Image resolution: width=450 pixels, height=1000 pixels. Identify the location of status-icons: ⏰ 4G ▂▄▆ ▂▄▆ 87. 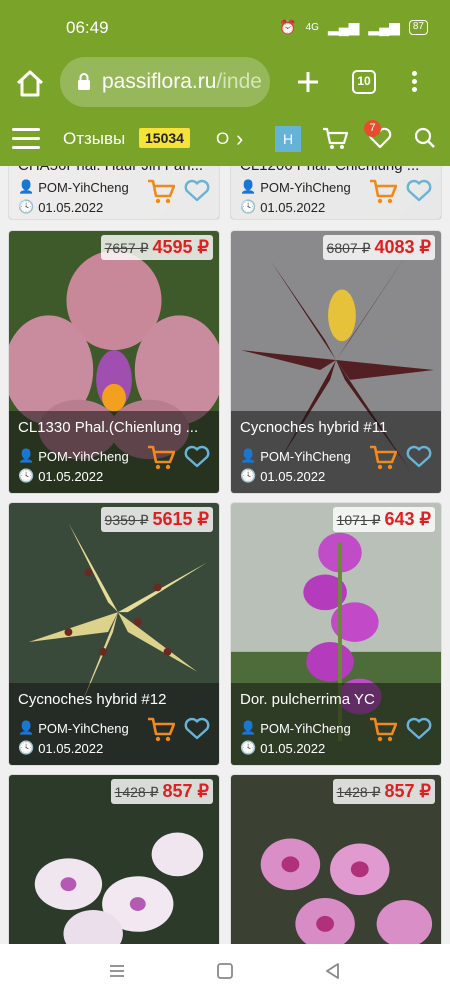
(353, 27).